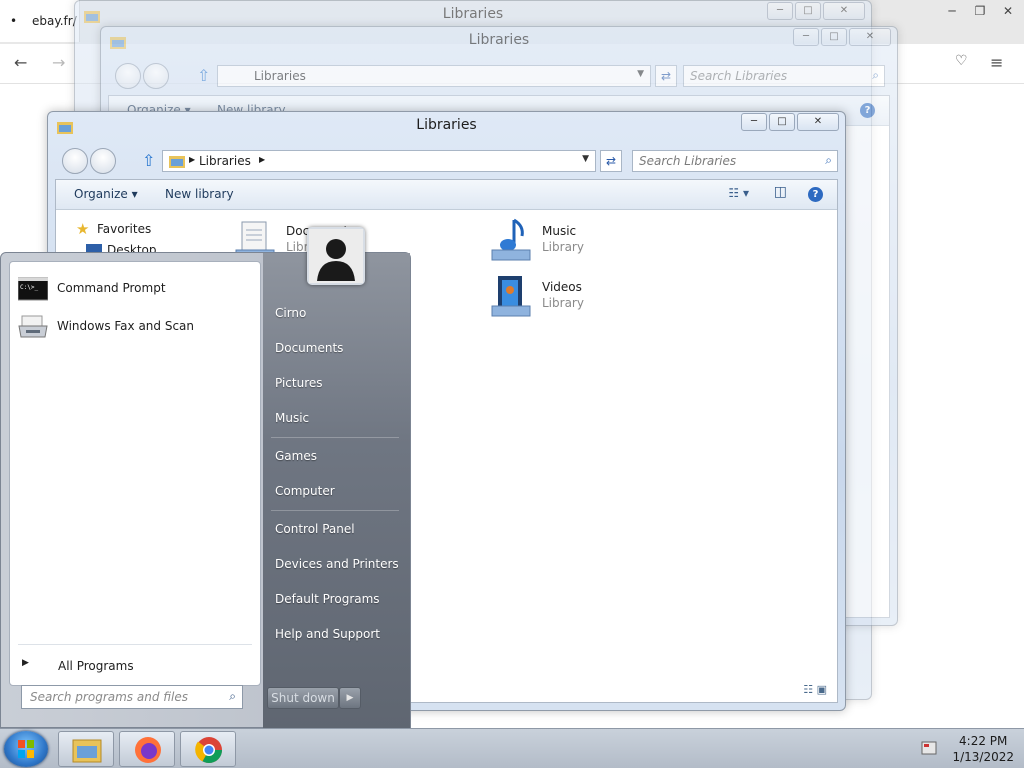  Describe the element at coordinates (309, 348) in the screenshot. I see `start-item-documents: Documents` at that location.